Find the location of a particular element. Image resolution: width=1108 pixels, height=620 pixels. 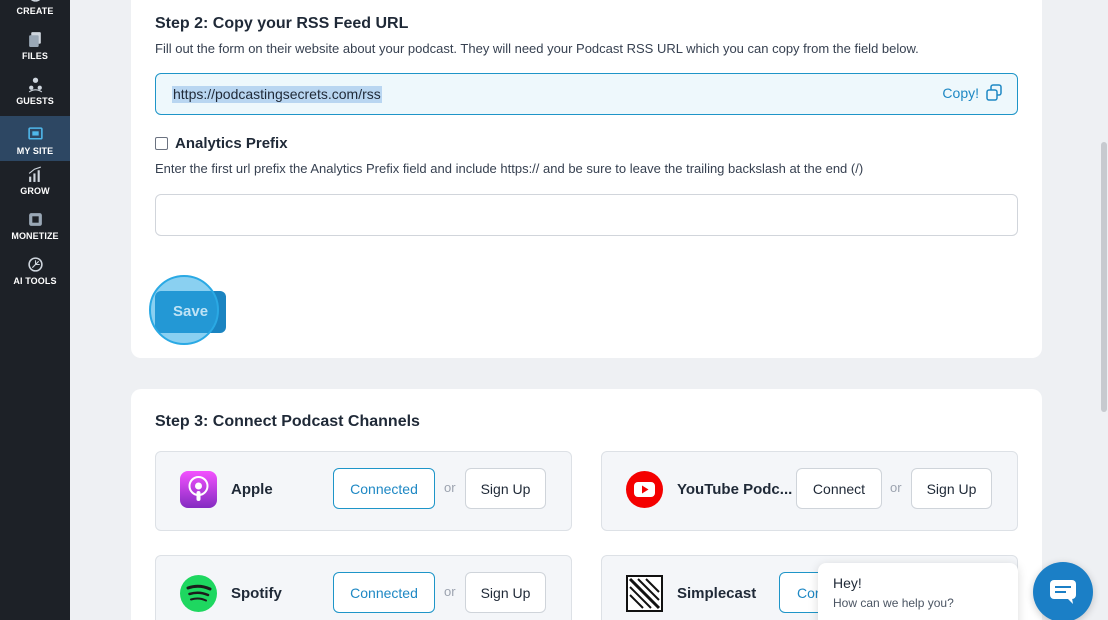

save-label: Save is located at coordinates (191, 311).